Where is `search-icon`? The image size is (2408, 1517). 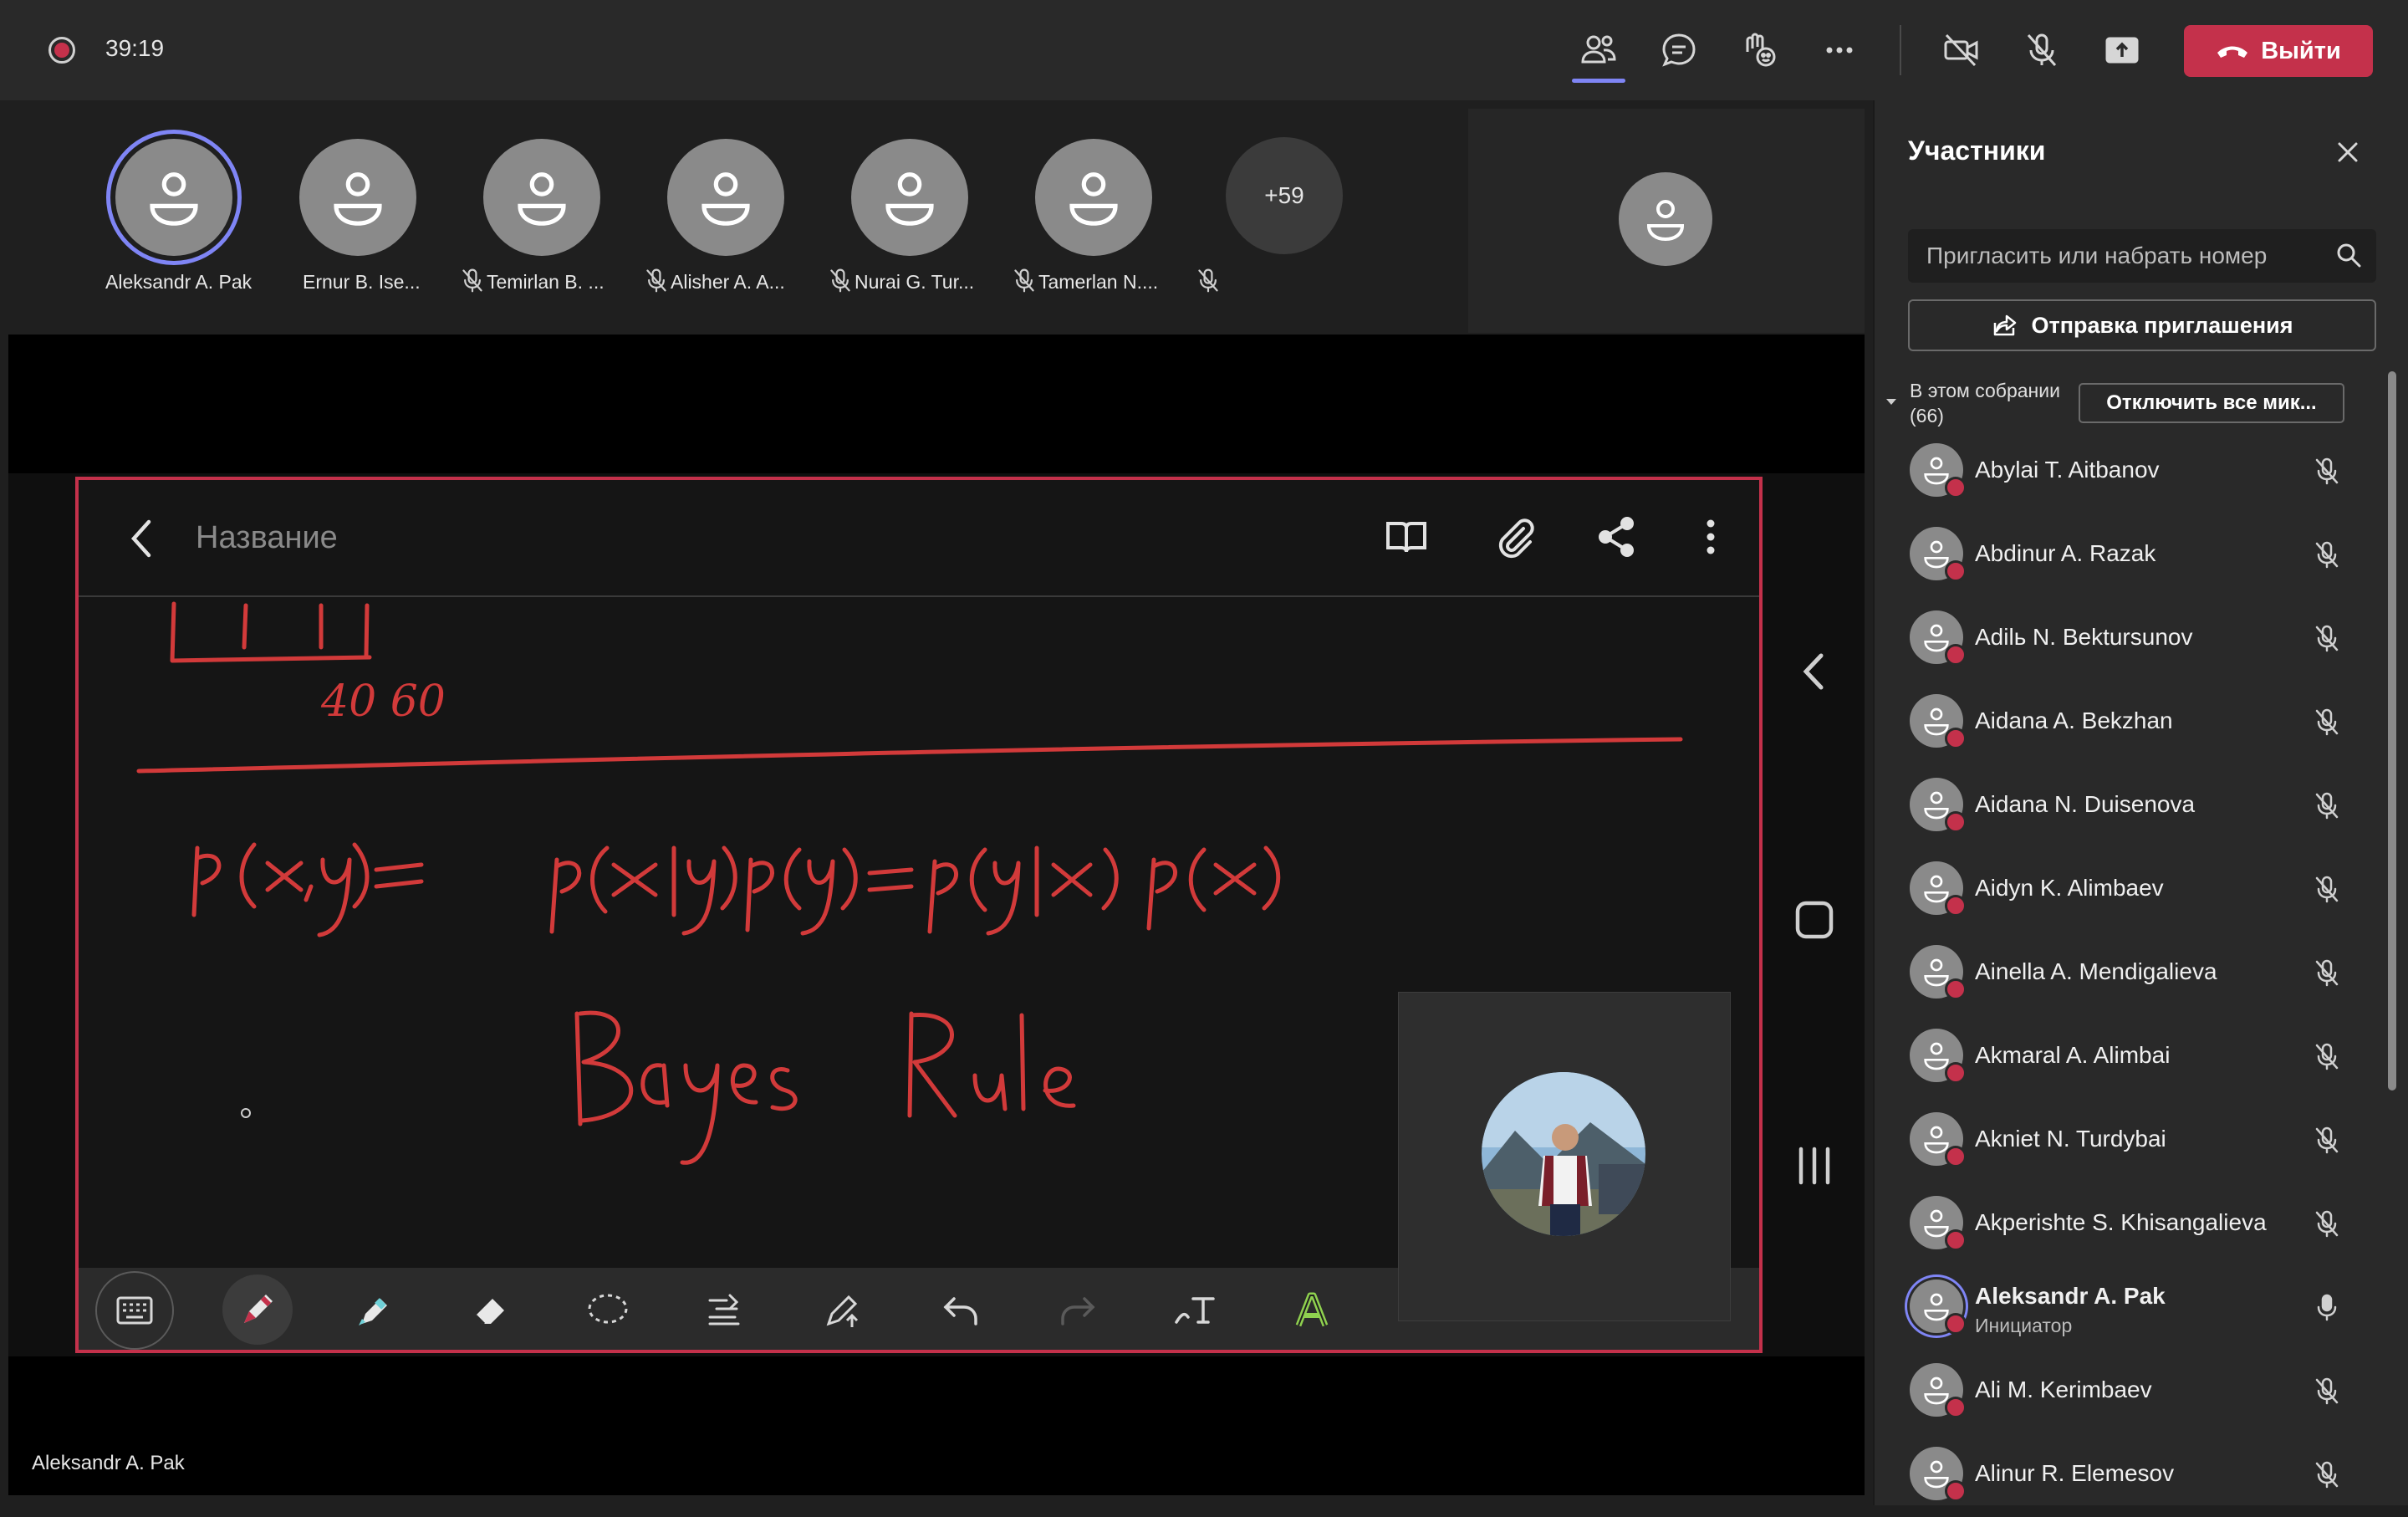 search-icon is located at coordinates (2349, 256).